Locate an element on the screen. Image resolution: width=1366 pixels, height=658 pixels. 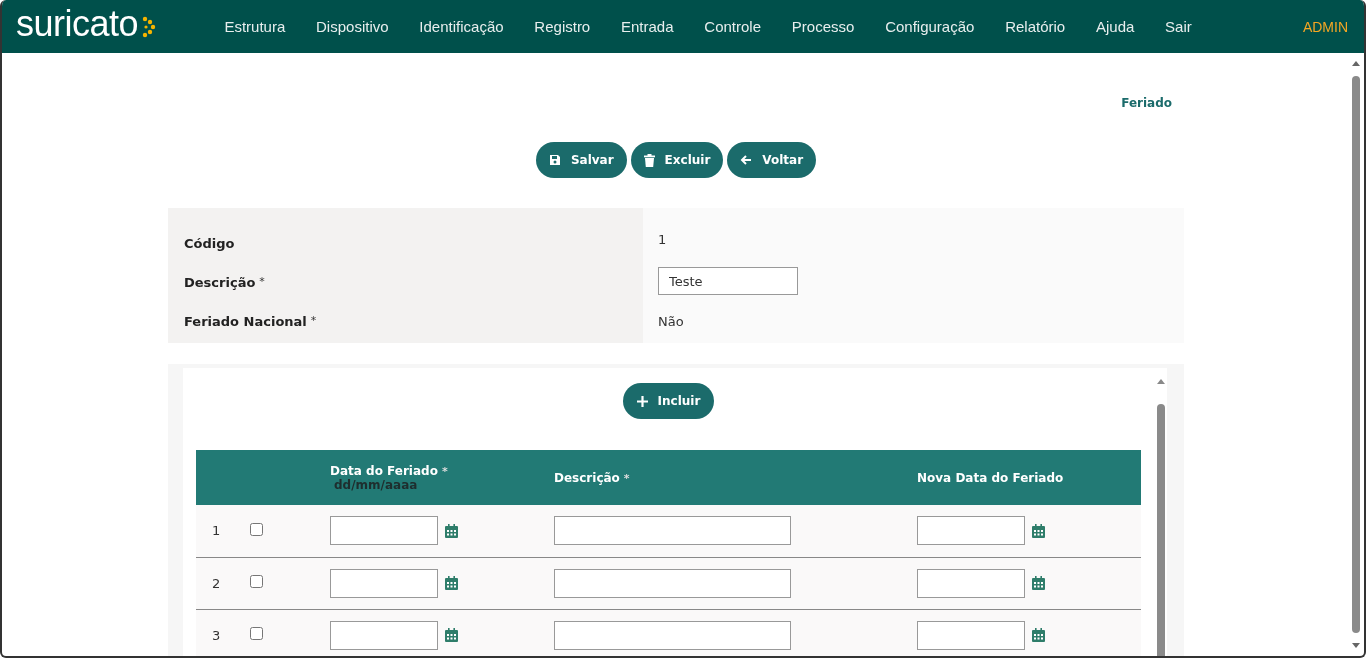
row-number: 2 is located at coordinates (216, 583).